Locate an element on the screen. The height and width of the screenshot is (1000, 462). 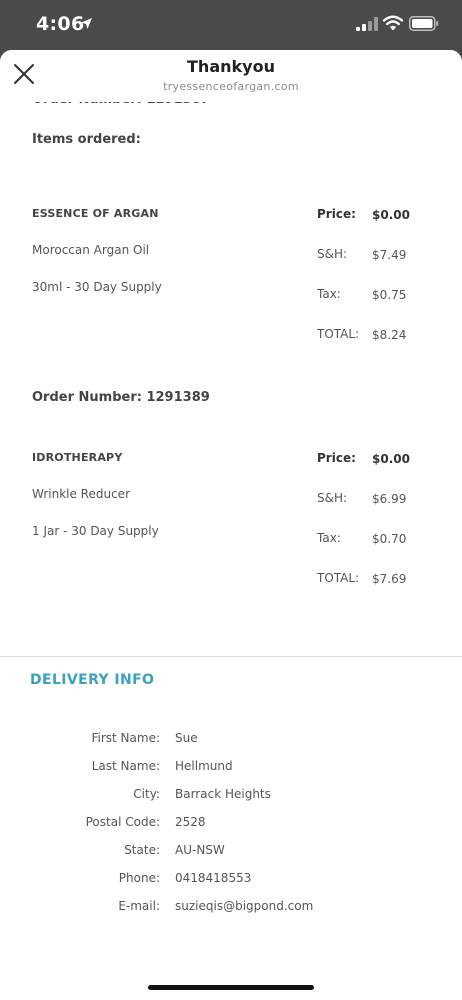
location-arrow-icon is located at coordinates (86, 23).